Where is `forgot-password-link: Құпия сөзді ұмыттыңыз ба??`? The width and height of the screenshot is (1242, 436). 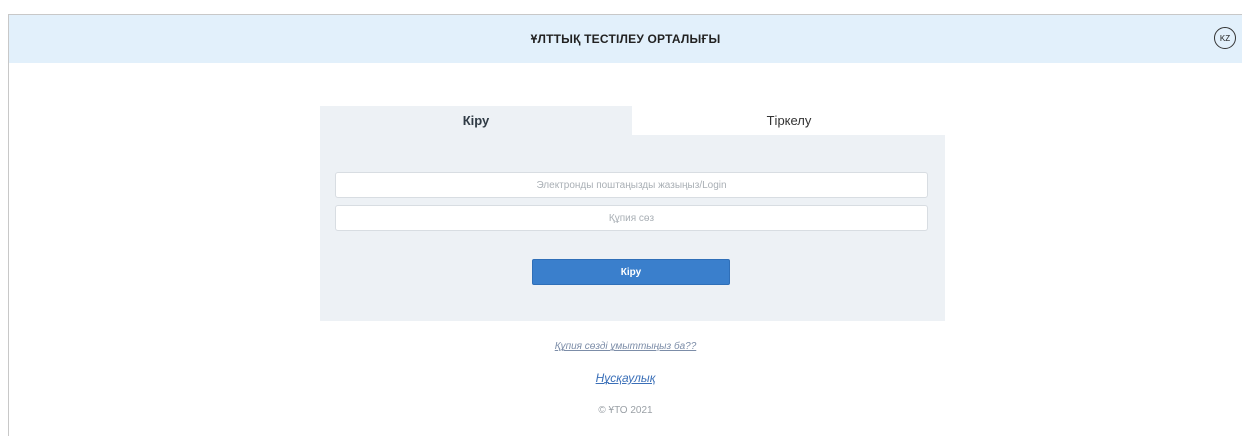
forgot-password-link: Құпия сөзді ұмыттыңыз ба?? is located at coordinates (626, 346).